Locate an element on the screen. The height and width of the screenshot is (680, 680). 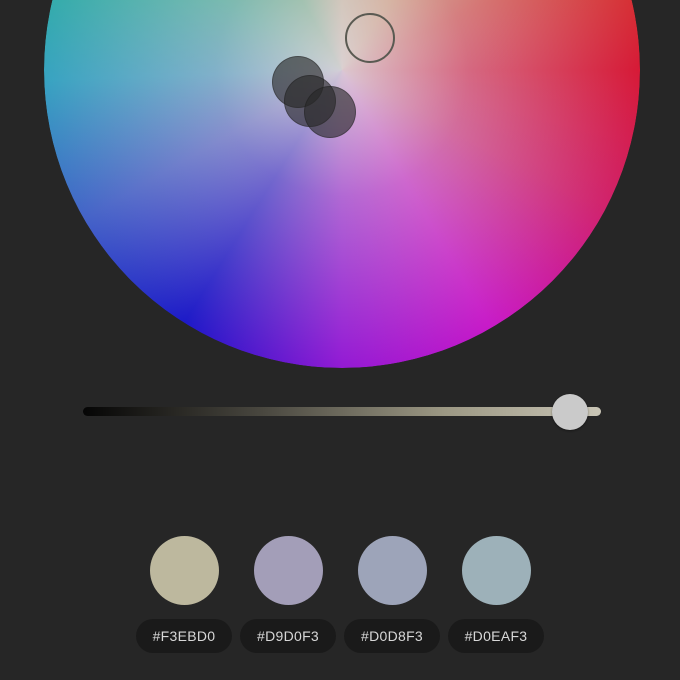
swatch-hex-label: #D0D8F3 is located at coordinates (392, 636).